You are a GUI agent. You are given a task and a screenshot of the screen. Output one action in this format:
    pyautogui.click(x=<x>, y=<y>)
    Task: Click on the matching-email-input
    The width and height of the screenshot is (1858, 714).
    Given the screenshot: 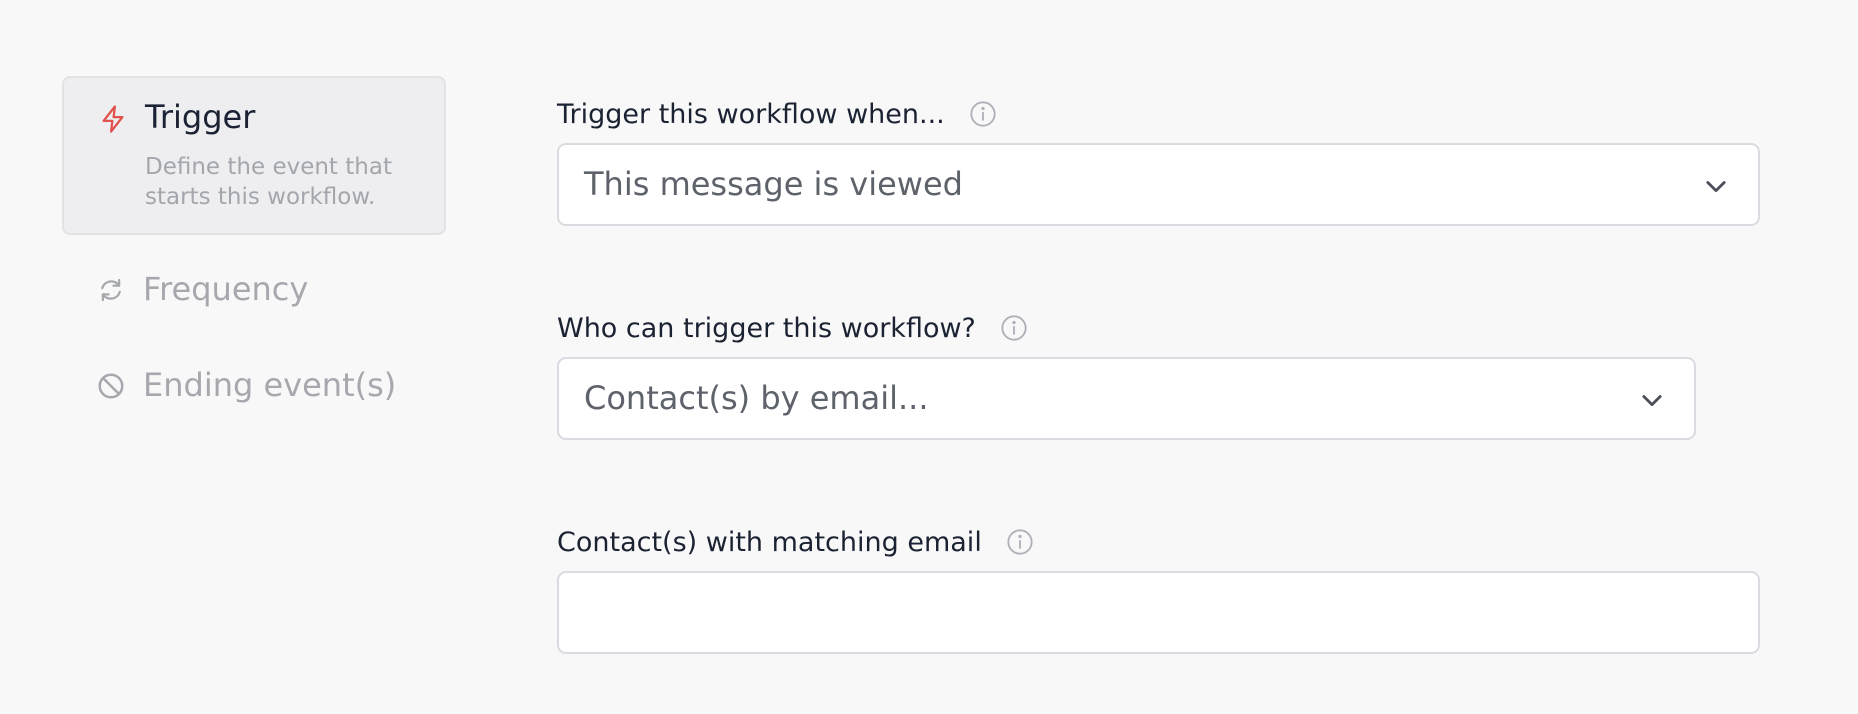 What is the action you would take?
    pyautogui.click(x=1158, y=612)
    